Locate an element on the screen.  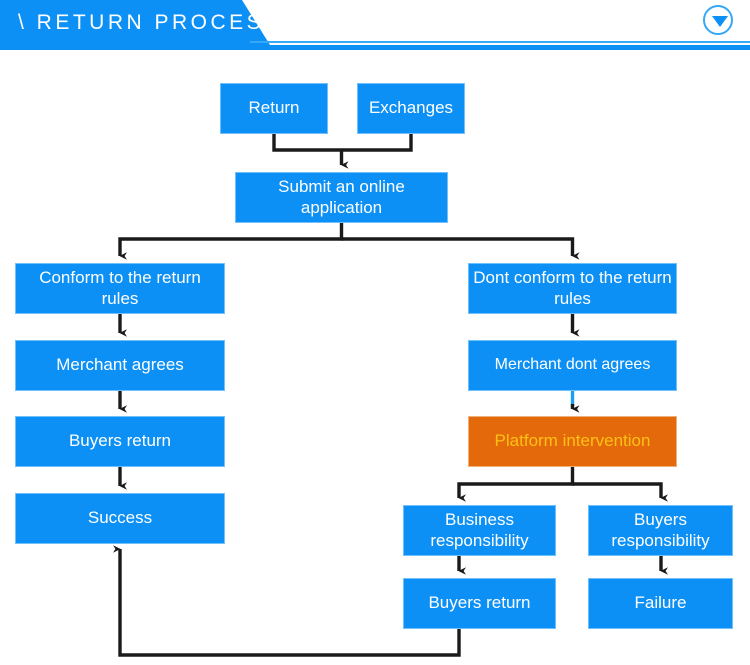
caret-down-triangle is located at coordinates (720, 21).